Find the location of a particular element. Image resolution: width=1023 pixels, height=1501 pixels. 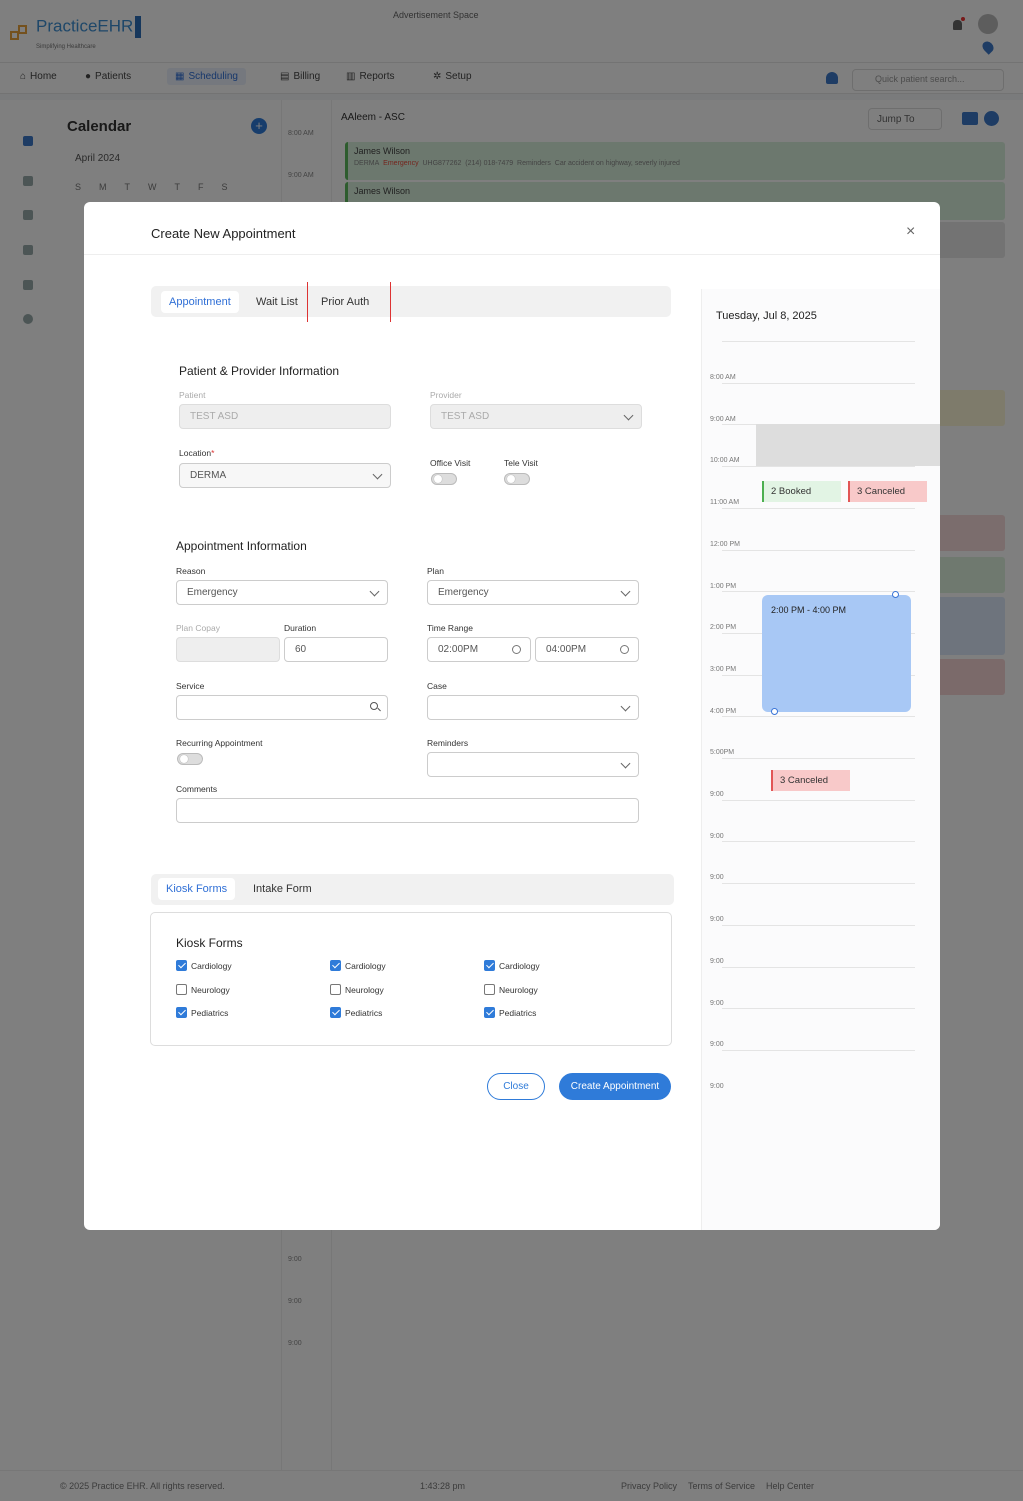

location-label: Location* is located at coordinates (196, 453).